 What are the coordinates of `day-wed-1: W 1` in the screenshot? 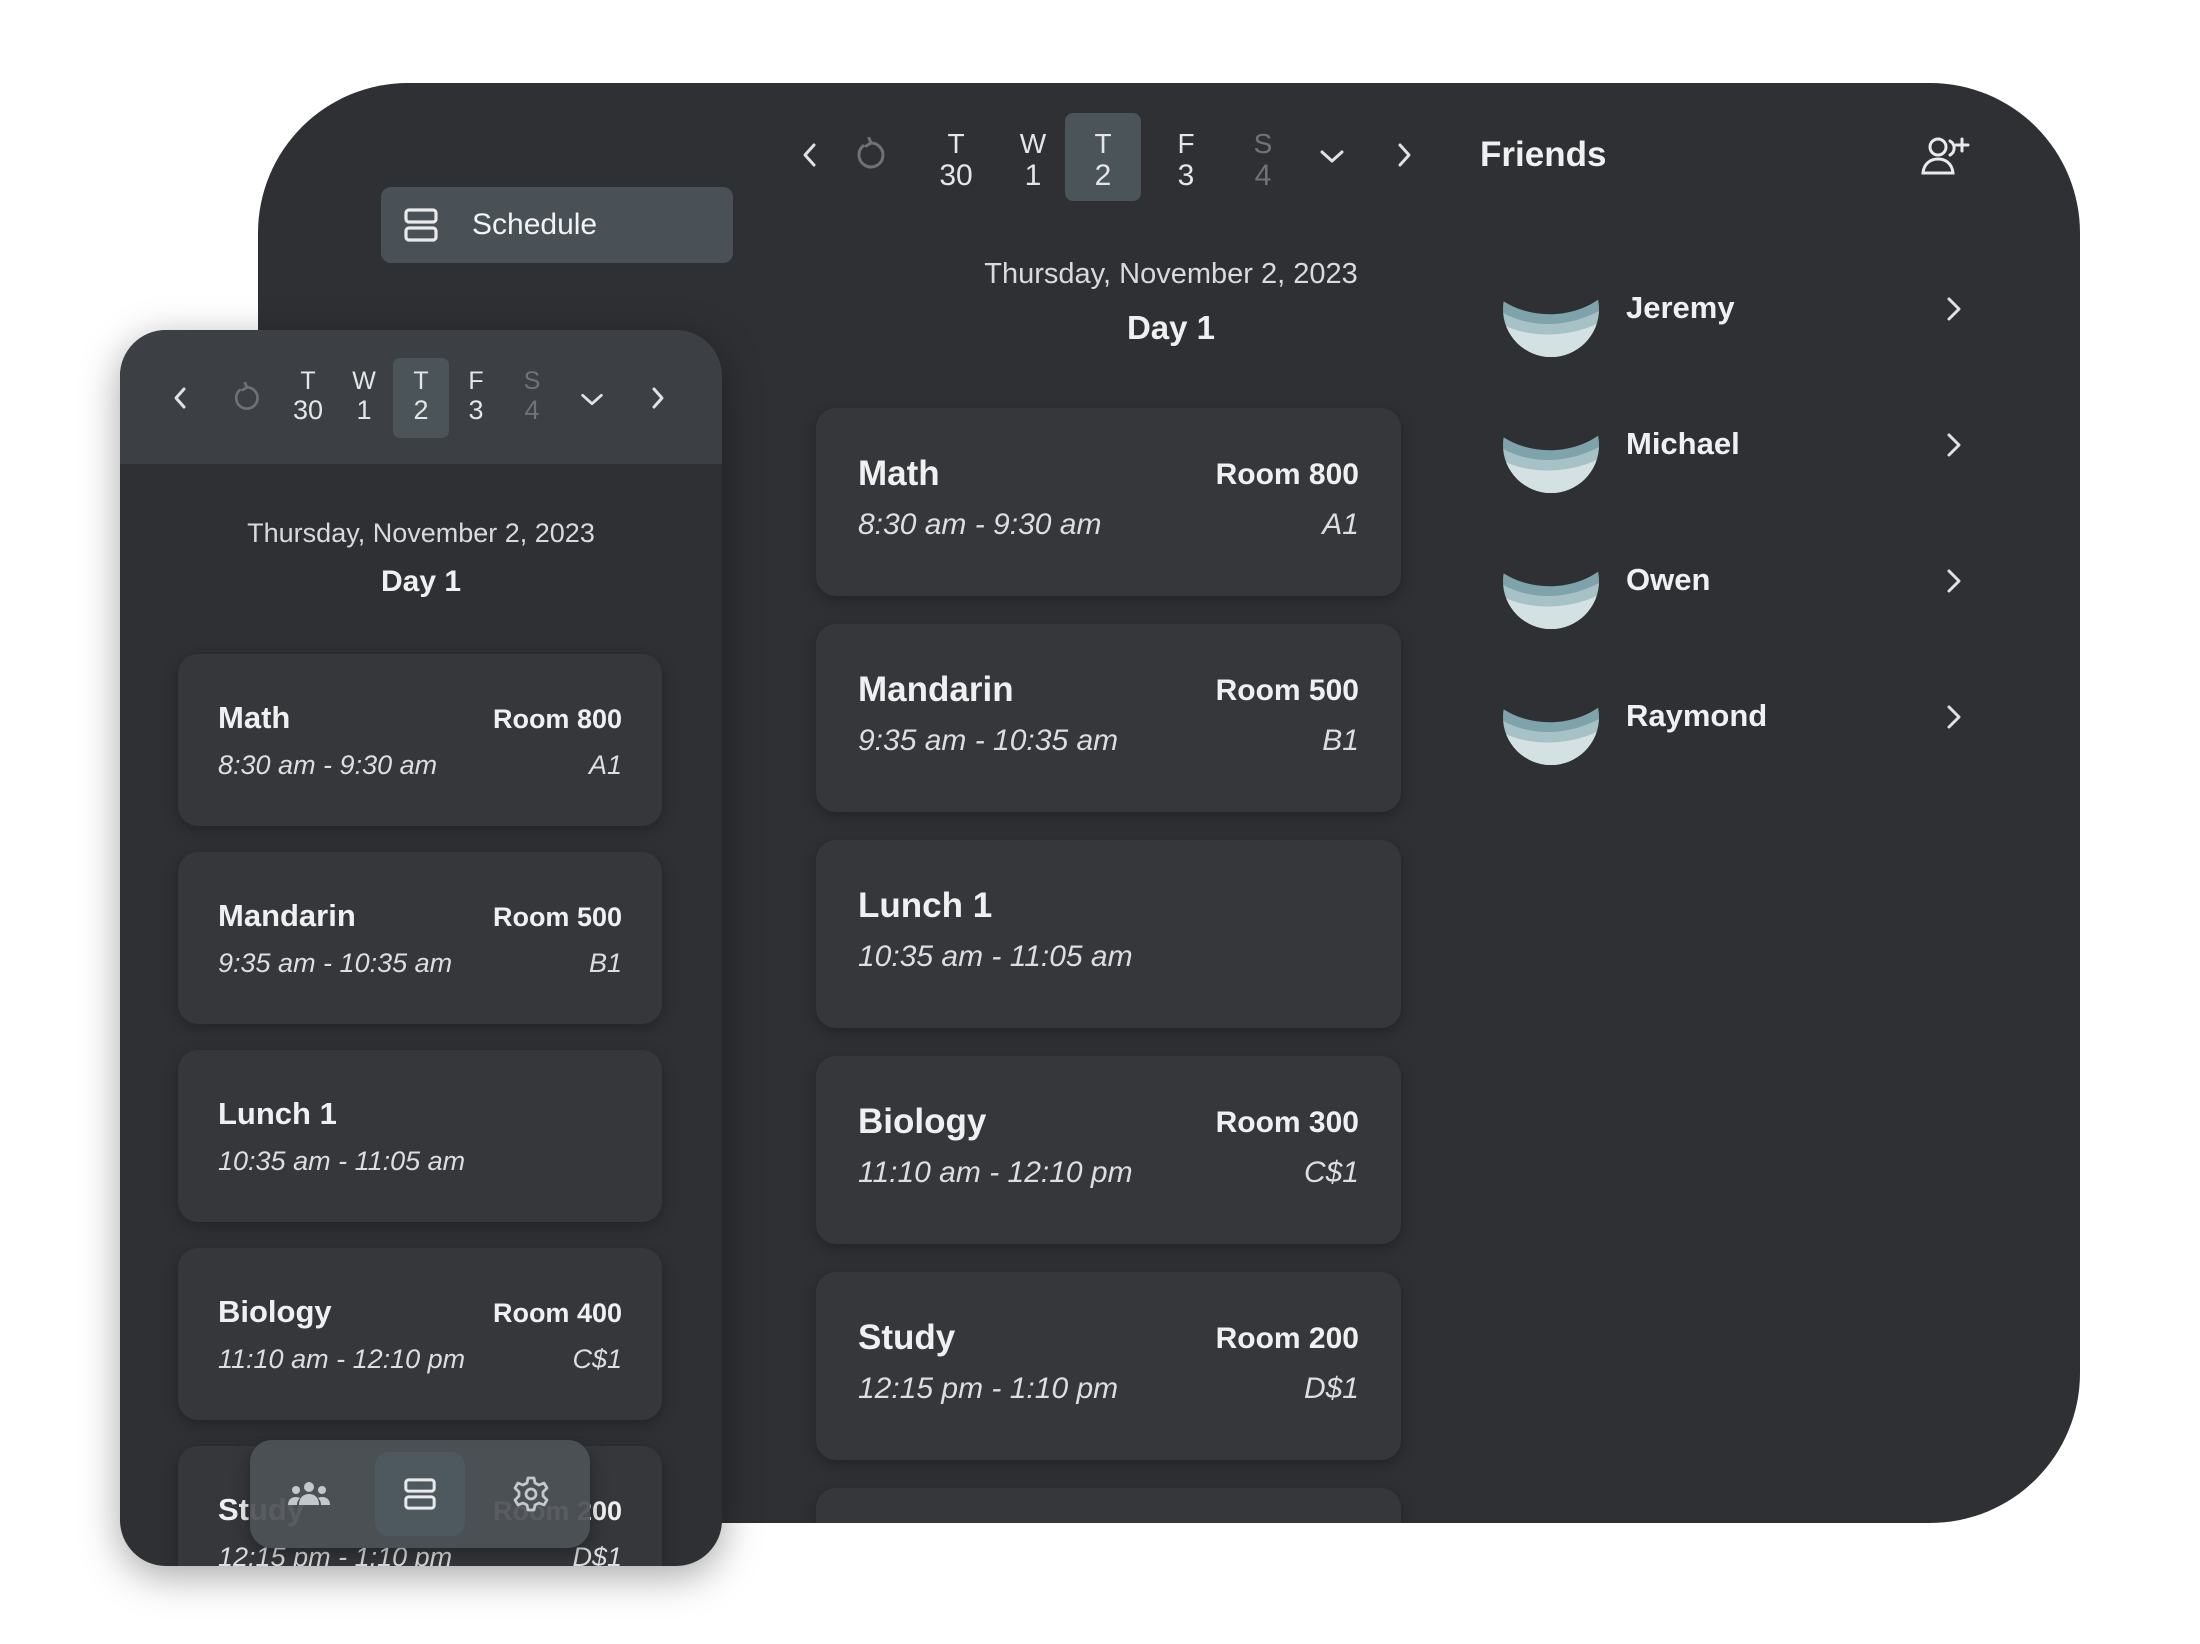 It's located at (364, 398).